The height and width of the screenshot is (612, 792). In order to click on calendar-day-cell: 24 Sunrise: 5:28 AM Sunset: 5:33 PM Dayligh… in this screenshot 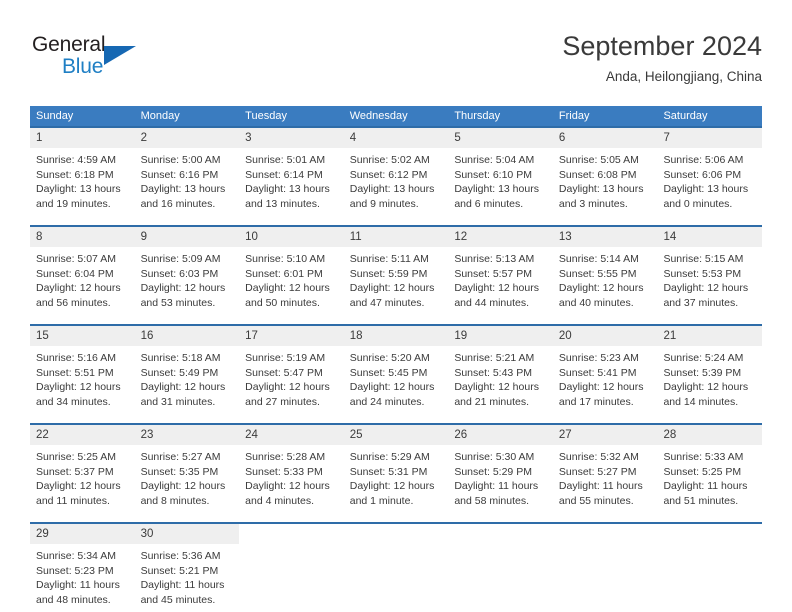, I will do `click(291, 469)`.